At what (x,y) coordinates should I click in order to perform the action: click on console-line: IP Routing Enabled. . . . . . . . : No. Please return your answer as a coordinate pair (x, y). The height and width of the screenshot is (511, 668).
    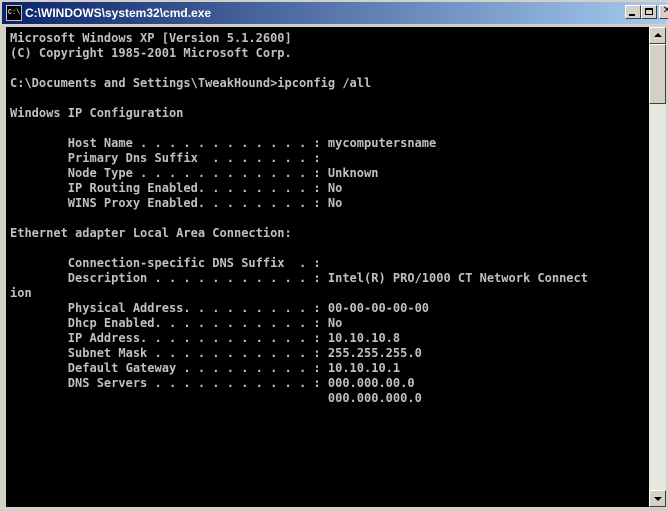
    Looking at the image, I should click on (176, 188).